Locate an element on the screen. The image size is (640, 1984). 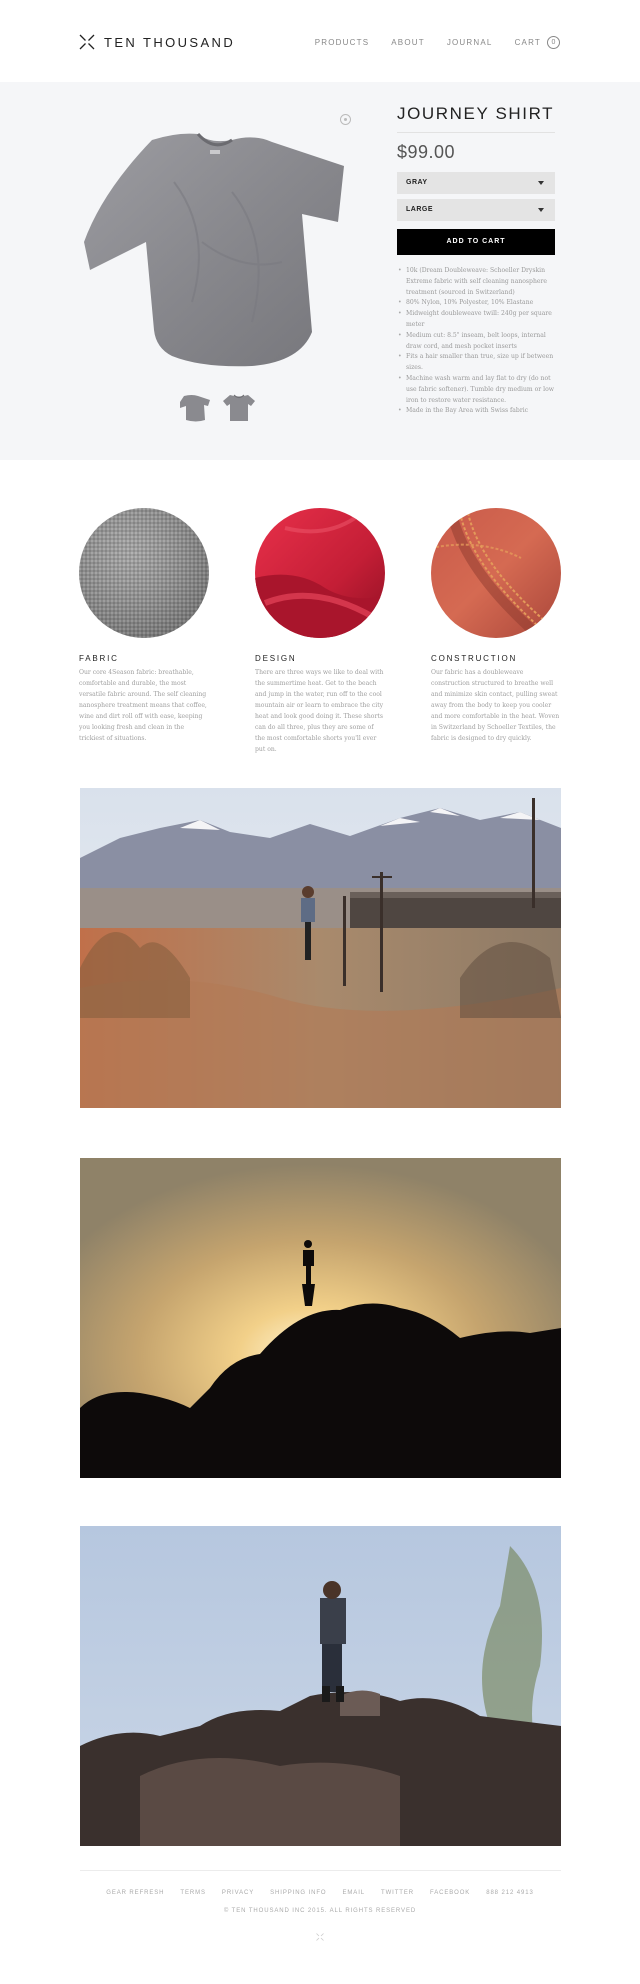
footer-divider is located at coordinates (320, 1870).